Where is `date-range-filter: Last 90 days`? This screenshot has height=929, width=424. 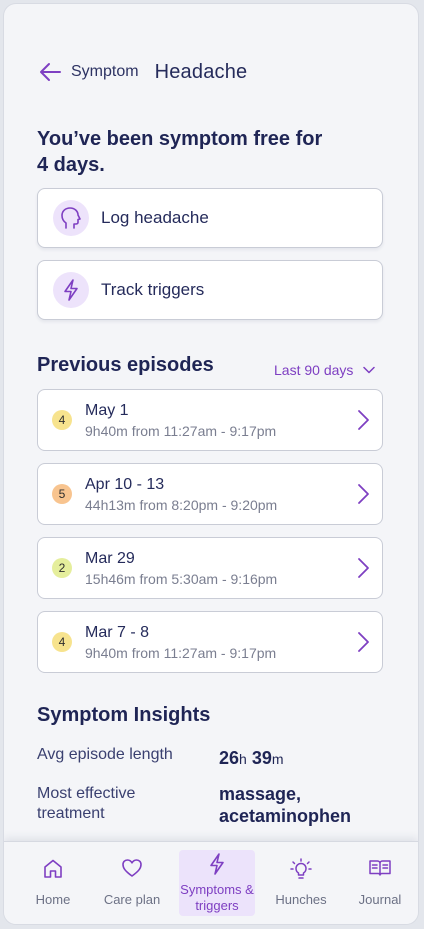 date-range-filter: Last 90 days is located at coordinates (325, 370).